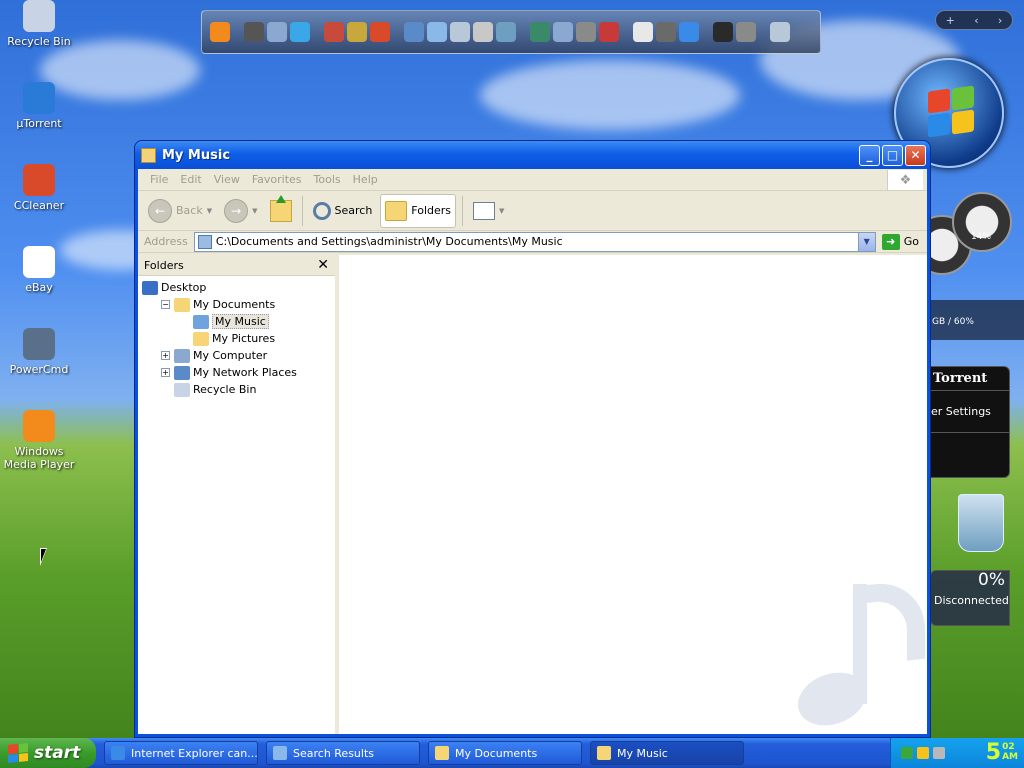 The width and height of the screenshot is (1024, 768). I want to click on desktop-shortcut-label: PowerCmd, so click(39, 369).